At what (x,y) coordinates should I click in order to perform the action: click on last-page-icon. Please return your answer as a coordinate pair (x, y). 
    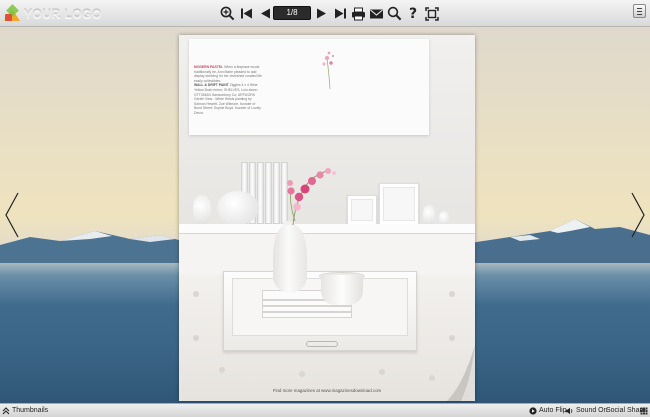
    Looking at the image, I should click on (340, 13).